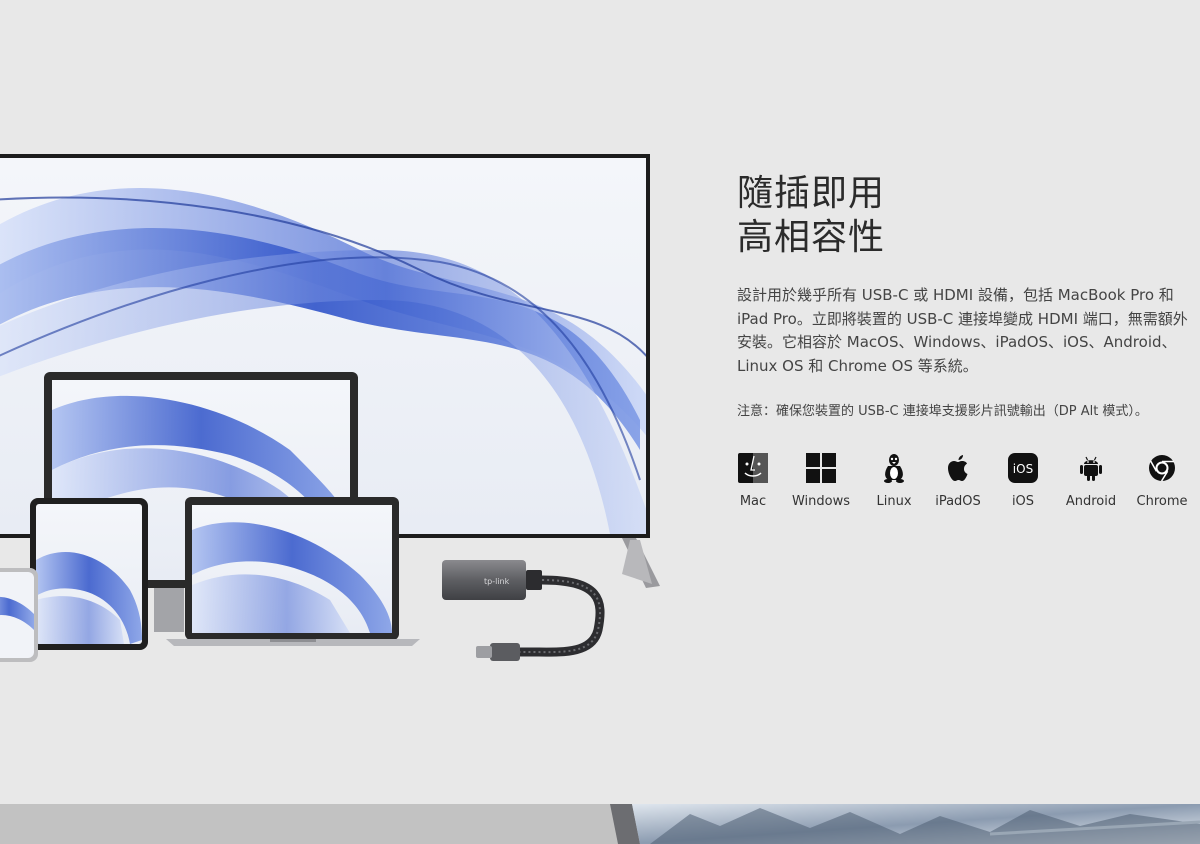 The height and width of the screenshot is (844, 1200). Describe the element at coordinates (811, 237) in the screenshot. I see `heading-line-2: 高相容性` at that location.